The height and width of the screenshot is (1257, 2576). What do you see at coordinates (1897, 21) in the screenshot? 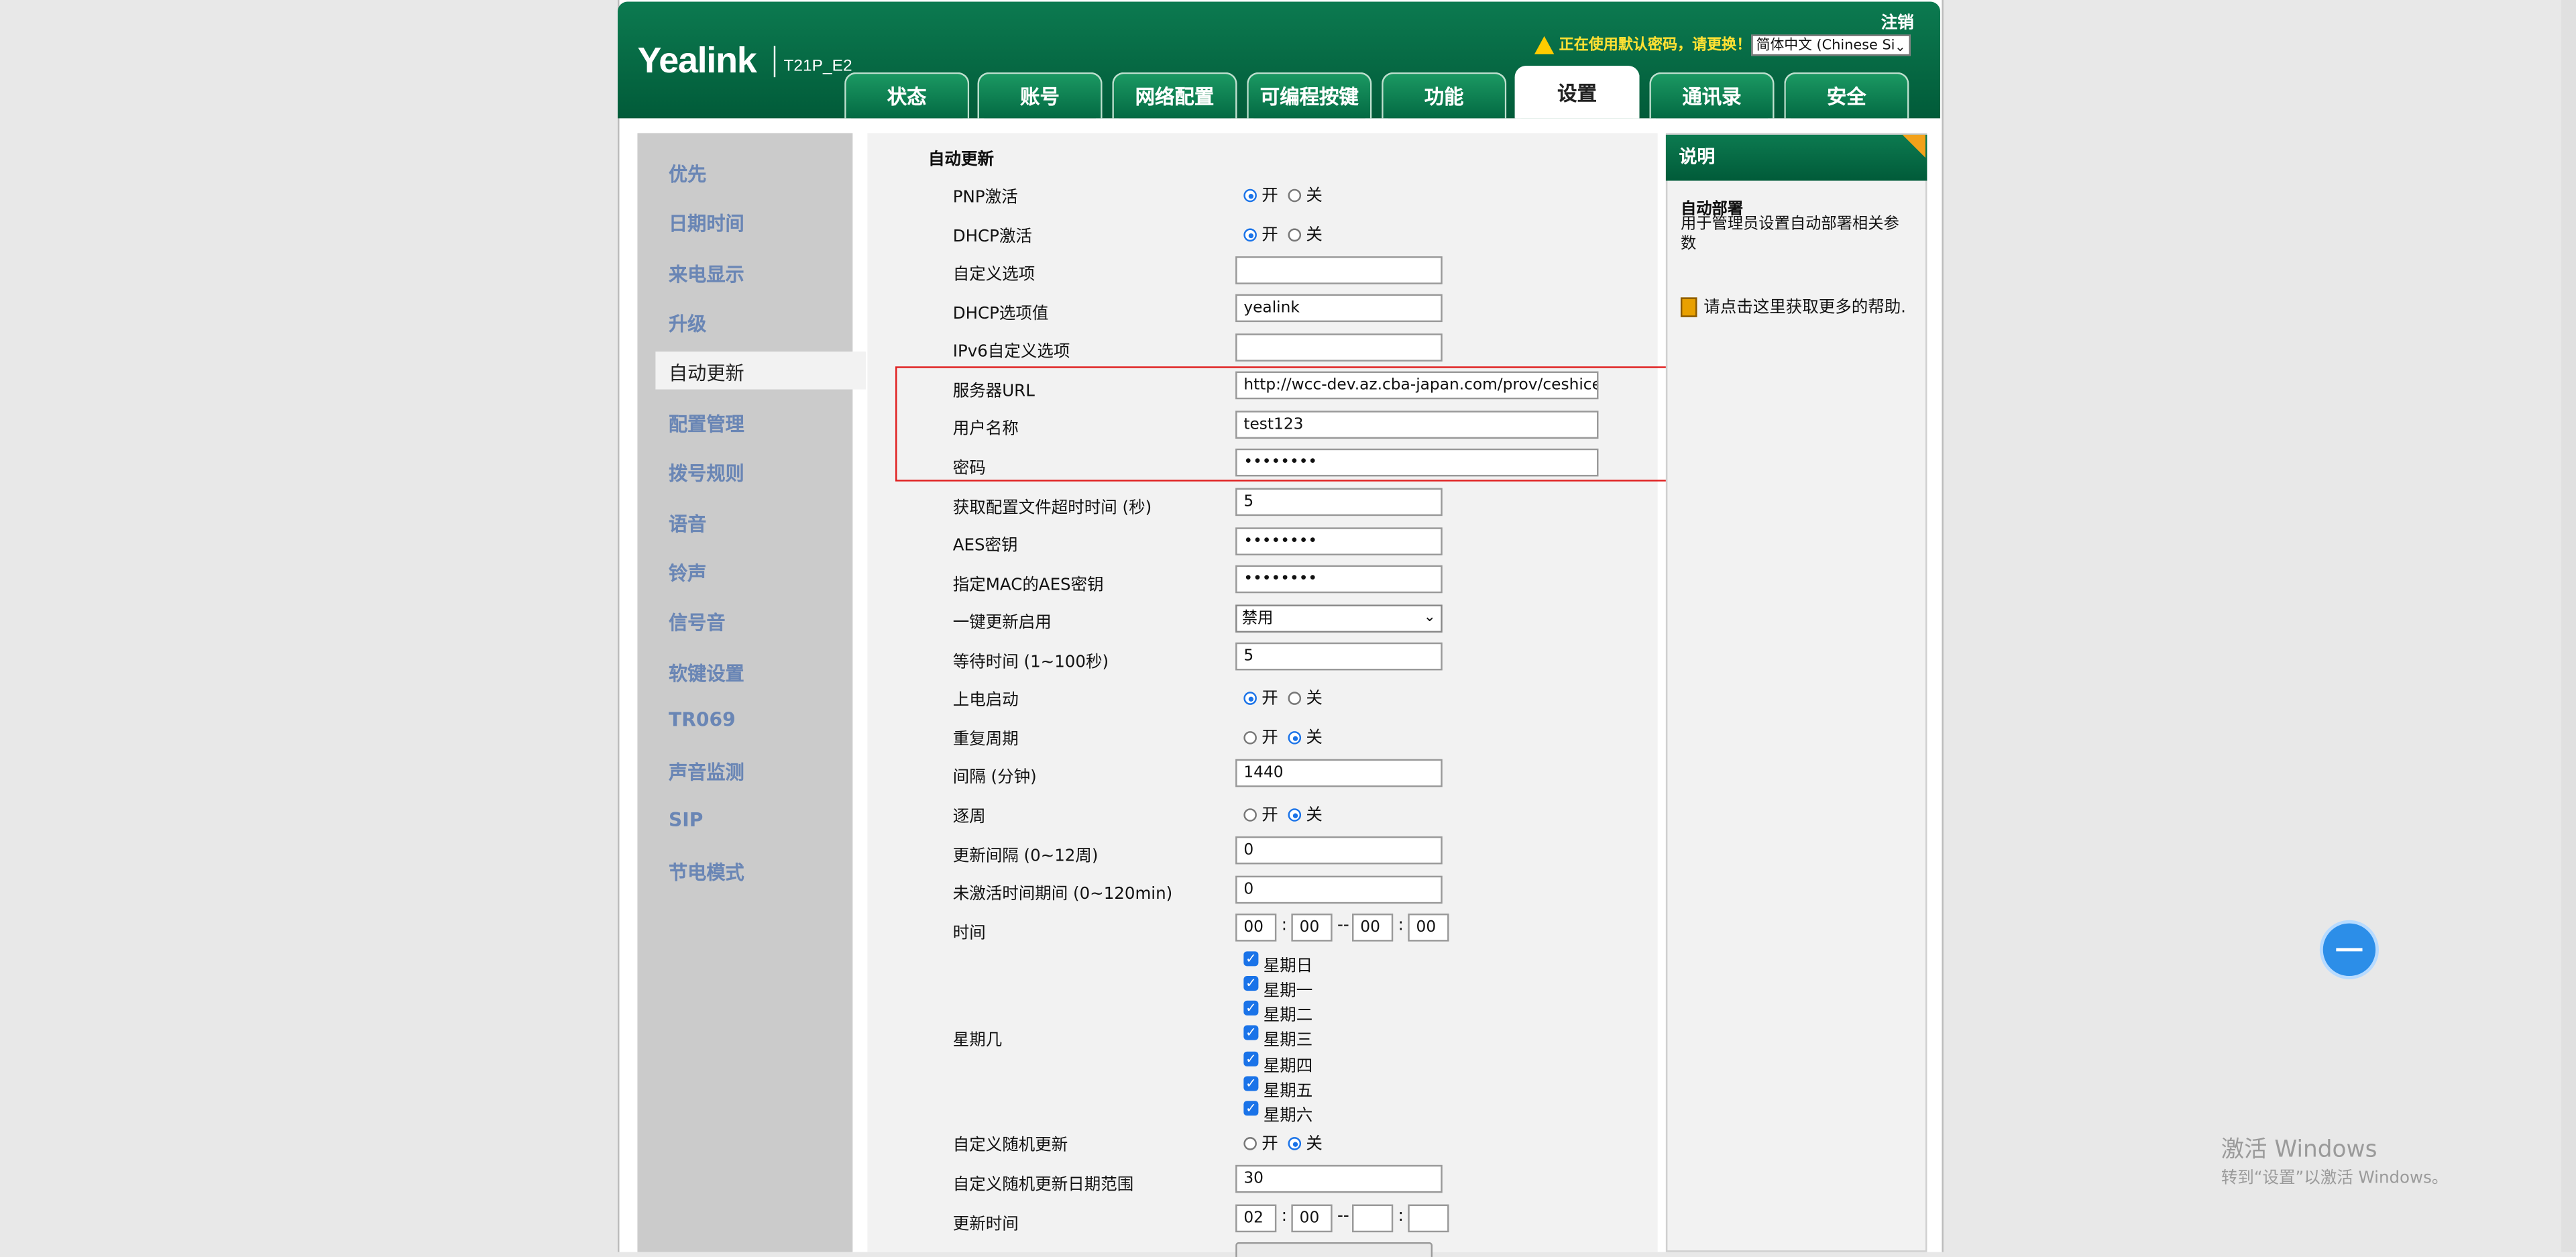
I see `logout-link: 注销` at bounding box center [1897, 21].